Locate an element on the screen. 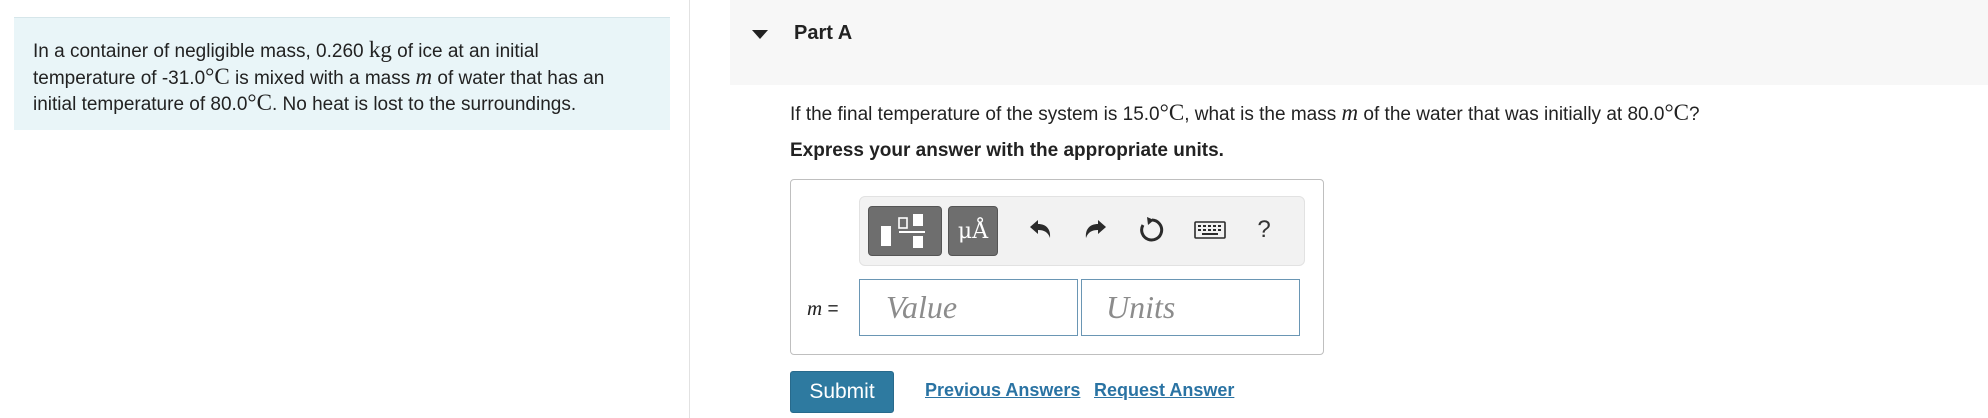 This screenshot has height=418, width=1988. problem-text: . No heat is lost to the surroundings. is located at coordinates (424, 104).